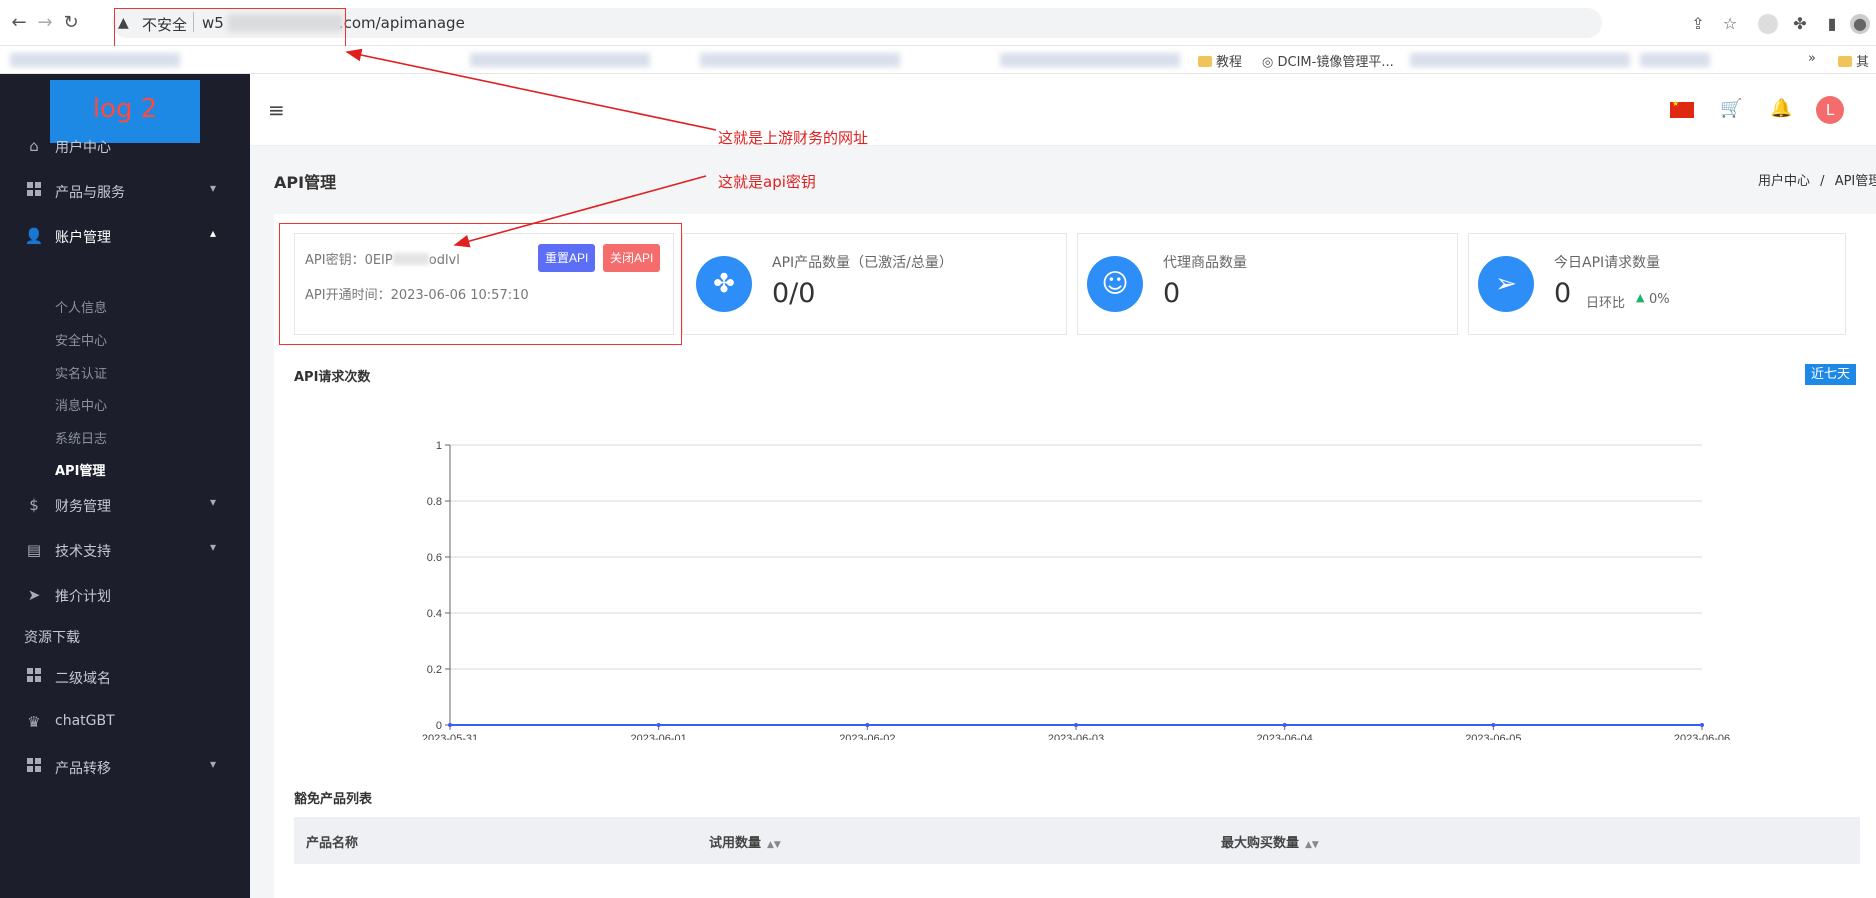 This screenshot has width=1876, height=898. Describe the element at coordinates (531, 89) in the screenshot. I see `url-annotation-arrow` at that location.